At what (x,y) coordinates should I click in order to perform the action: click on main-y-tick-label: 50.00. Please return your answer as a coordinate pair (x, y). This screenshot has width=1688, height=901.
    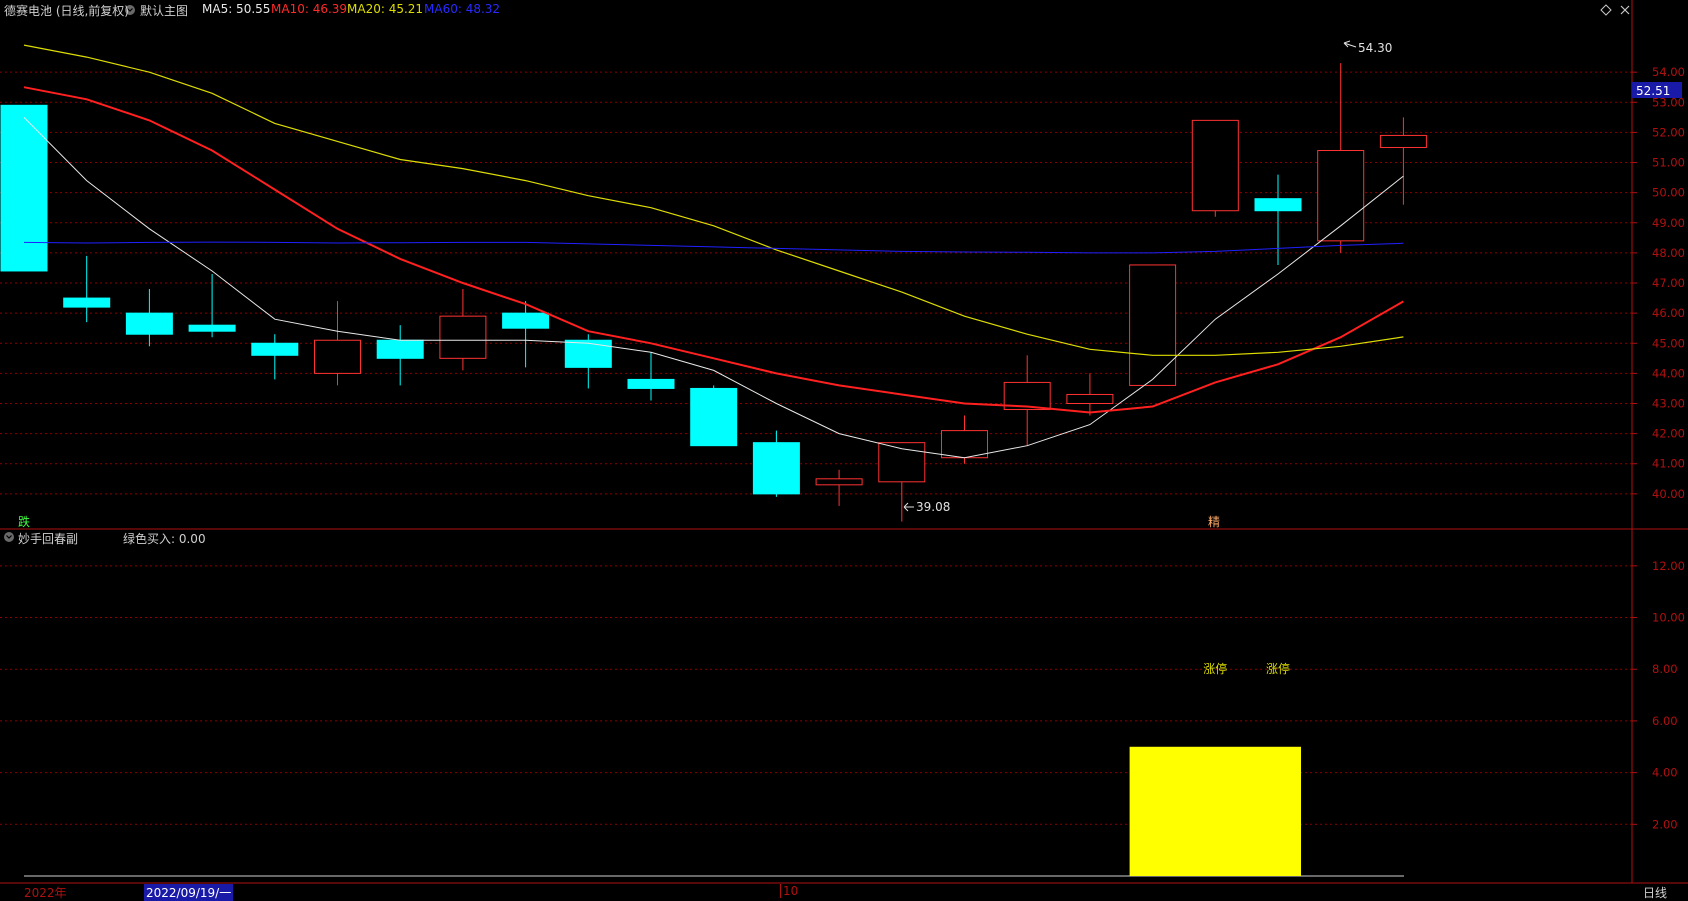
    Looking at the image, I should click on (1668, 193).